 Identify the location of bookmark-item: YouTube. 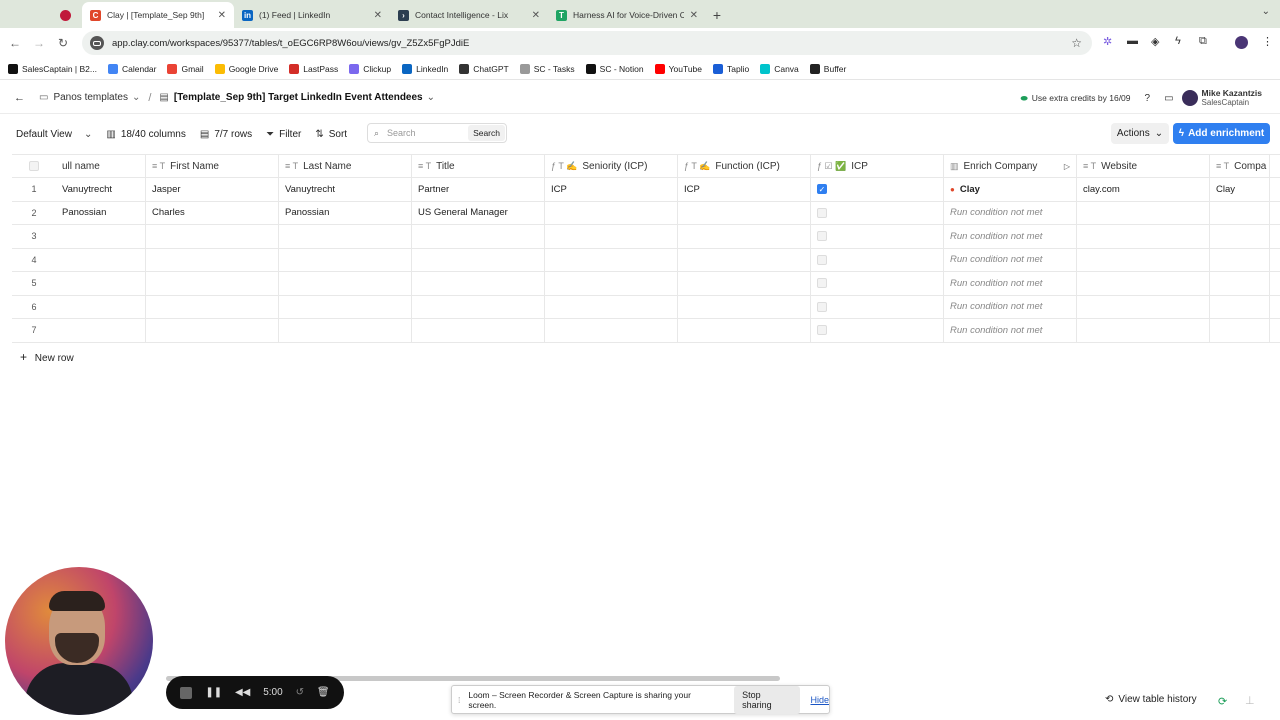
(678, 68).